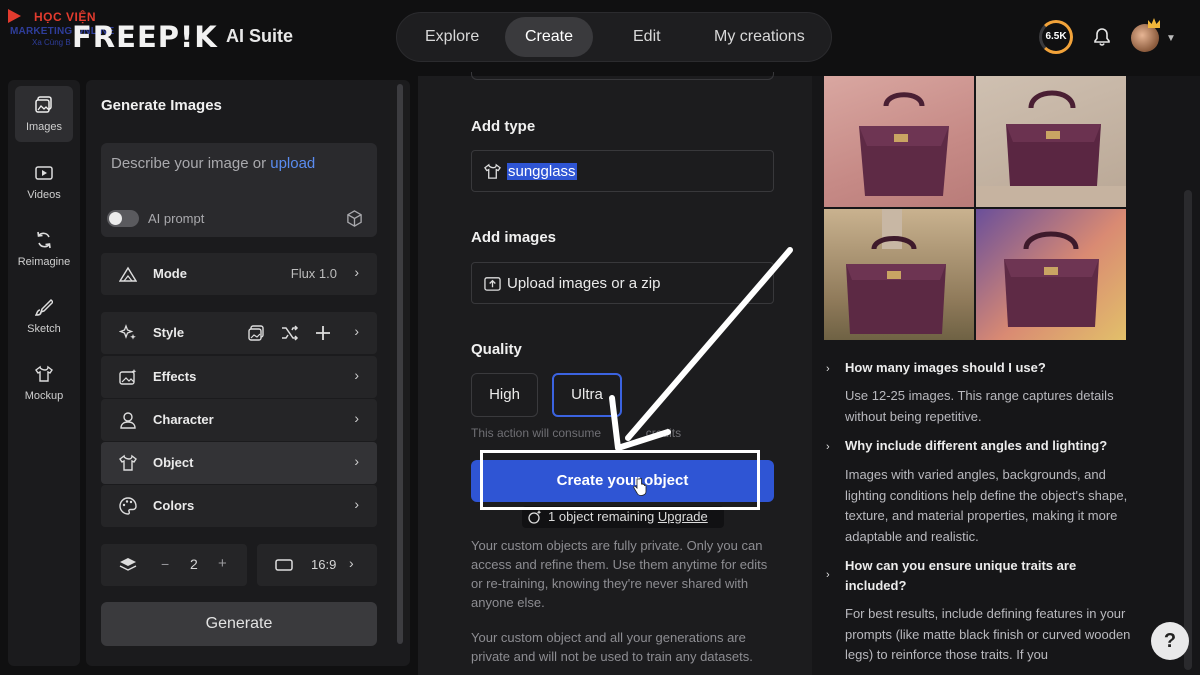  I want to click on faq-question: How many images should I use?, so click(985, 368).